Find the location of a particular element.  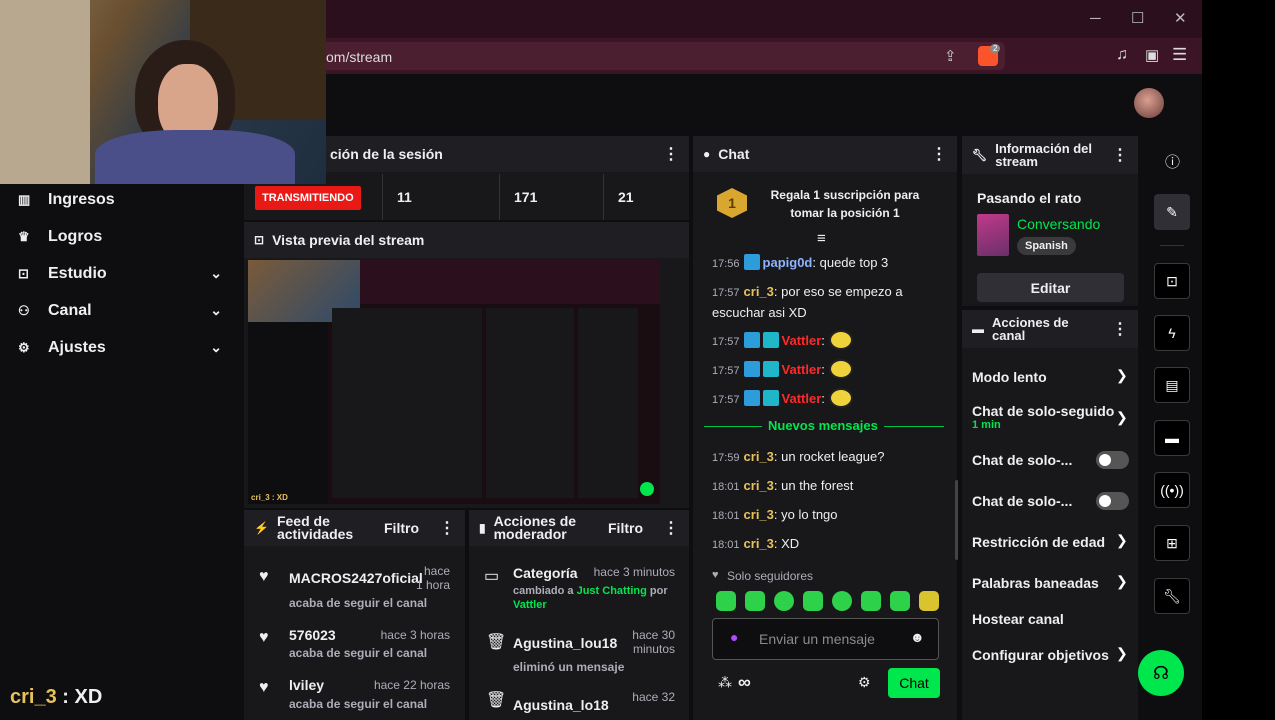

layout-icon: ⊞ is located at coordinates (1172, 543).